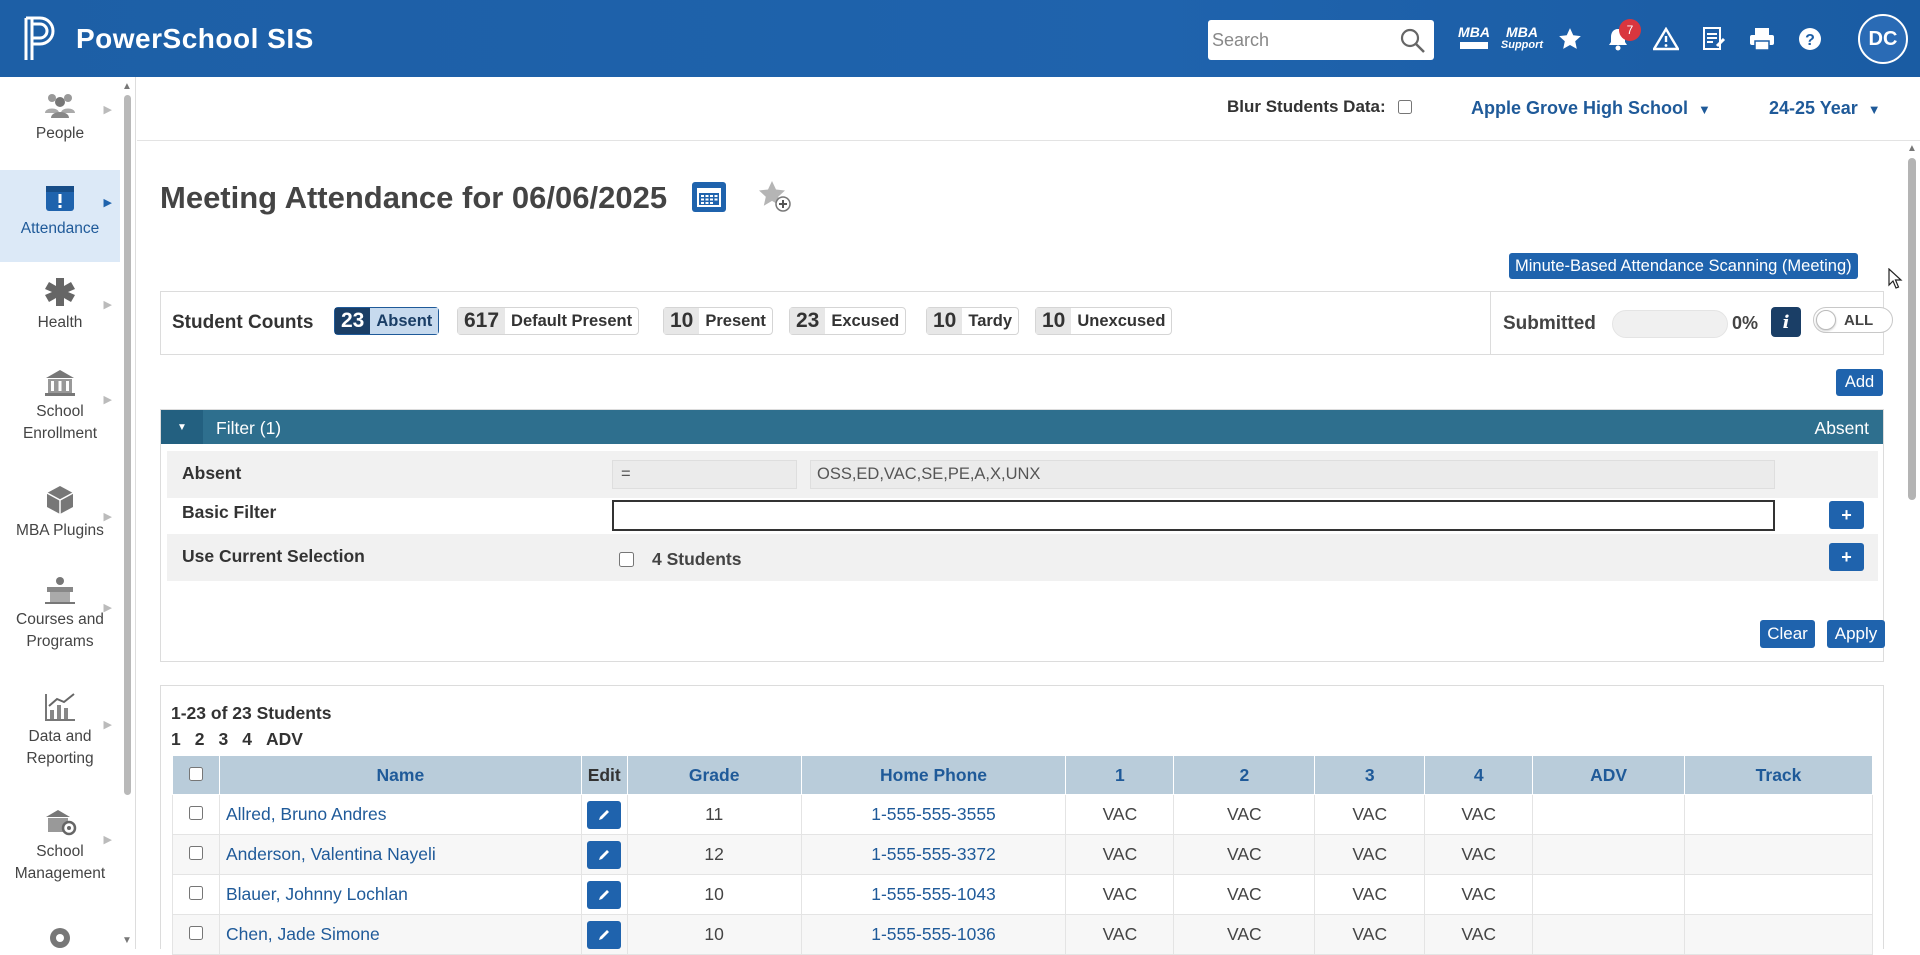  What do you see at coordinates (714, 775) in the screenshot?
I see `column-header-grade: Grade` at bounding box center [714, 775].